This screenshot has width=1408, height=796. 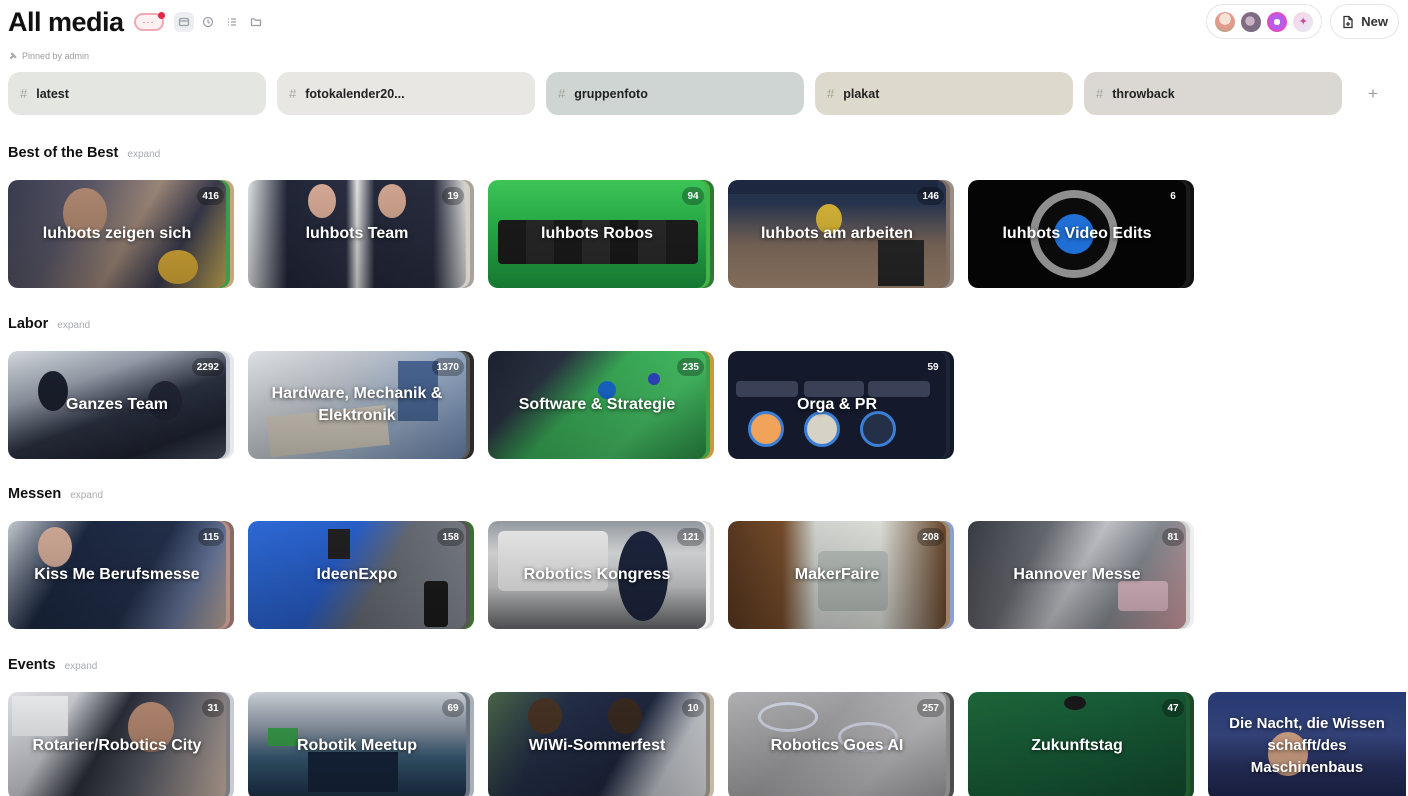 I want to click on item-count: 115, so click(x=210, y=537).